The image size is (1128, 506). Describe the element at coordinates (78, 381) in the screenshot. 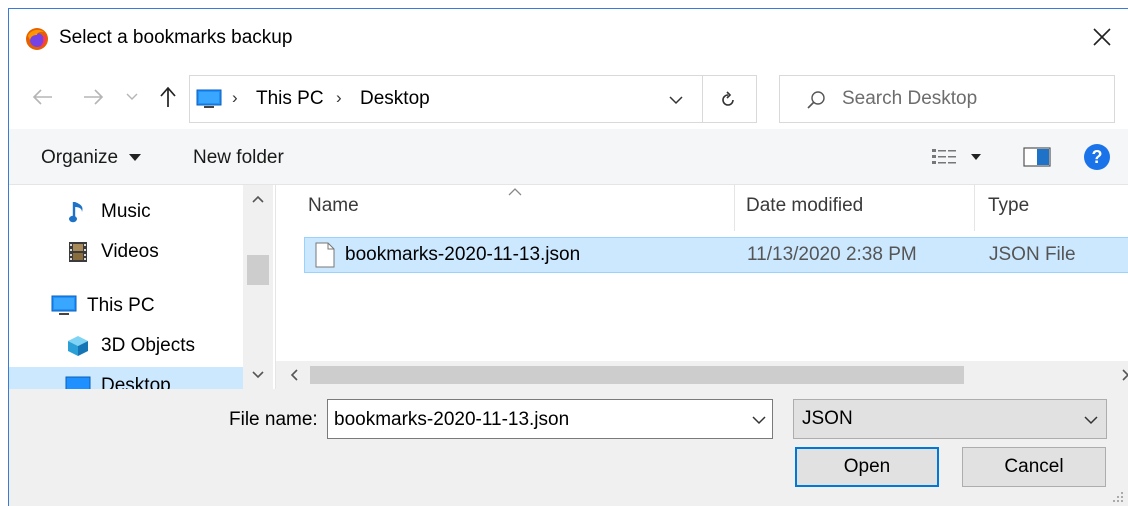

I see `desktop-icon` at that location.